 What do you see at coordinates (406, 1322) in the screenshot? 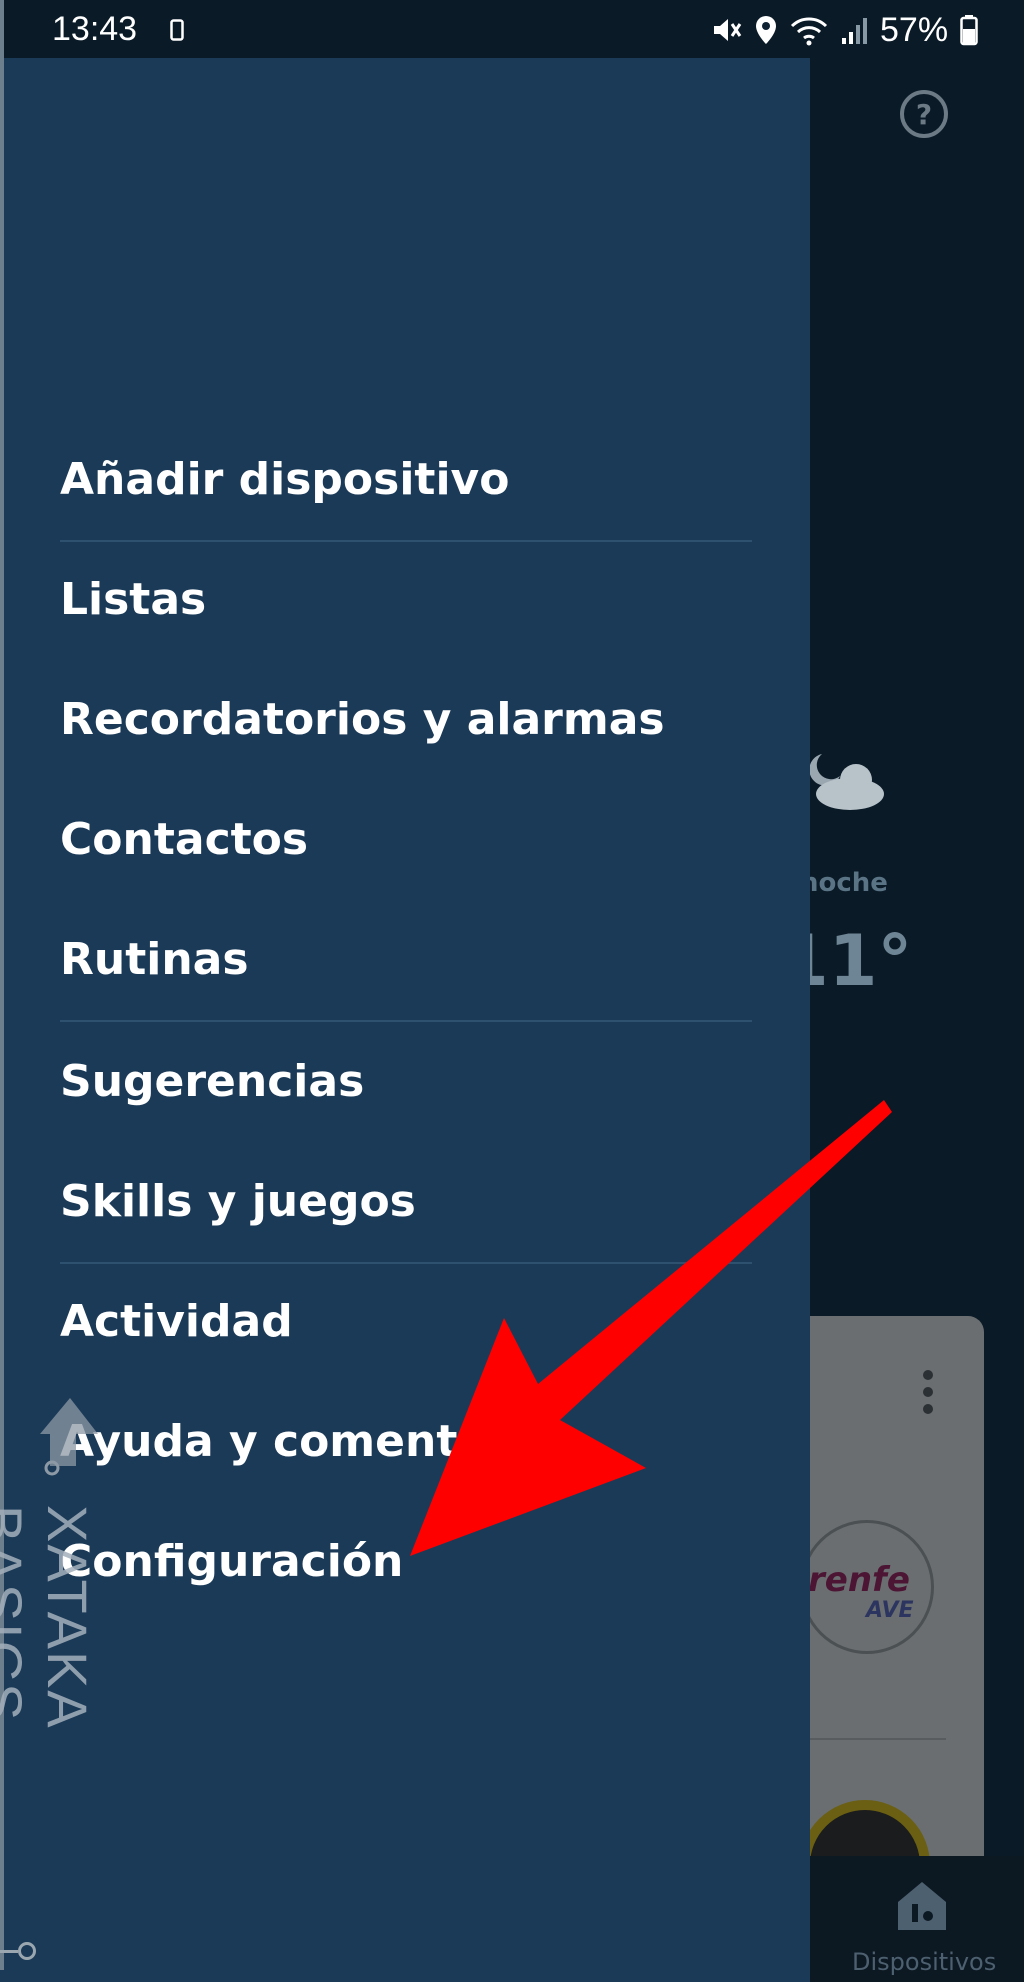
I see `menu-item-activity: Actividad` at bounding box center [406, 1322].